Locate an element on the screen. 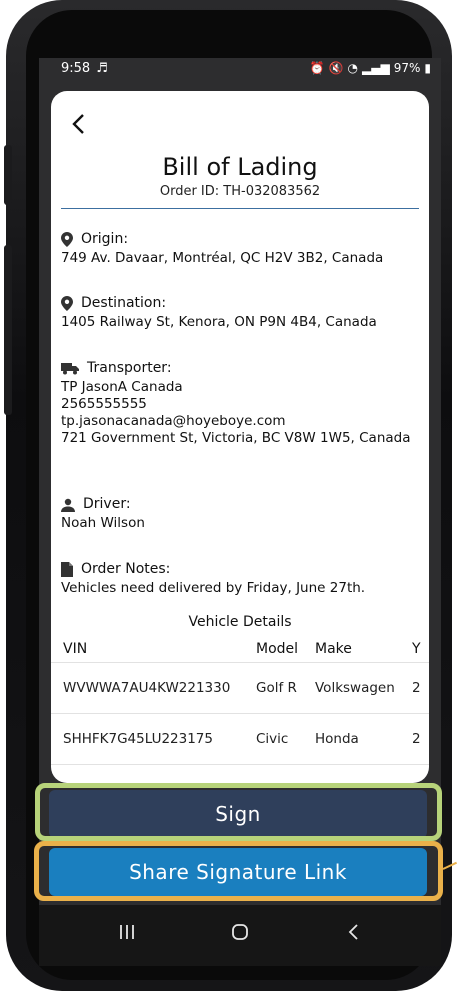 This screenshot has width=458, height=991. recent-apps-icon is located at coordinates (127, 932).